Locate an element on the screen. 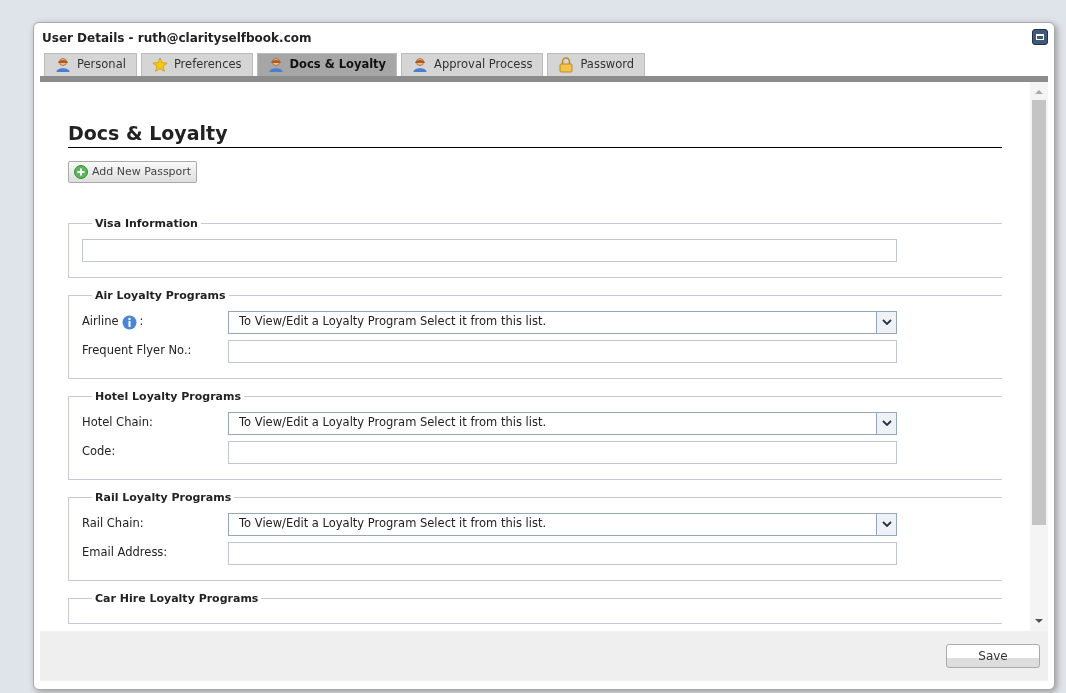 This screenshot has height=693, width=1066. maximize-icon is located at coordinates (1040, 37).